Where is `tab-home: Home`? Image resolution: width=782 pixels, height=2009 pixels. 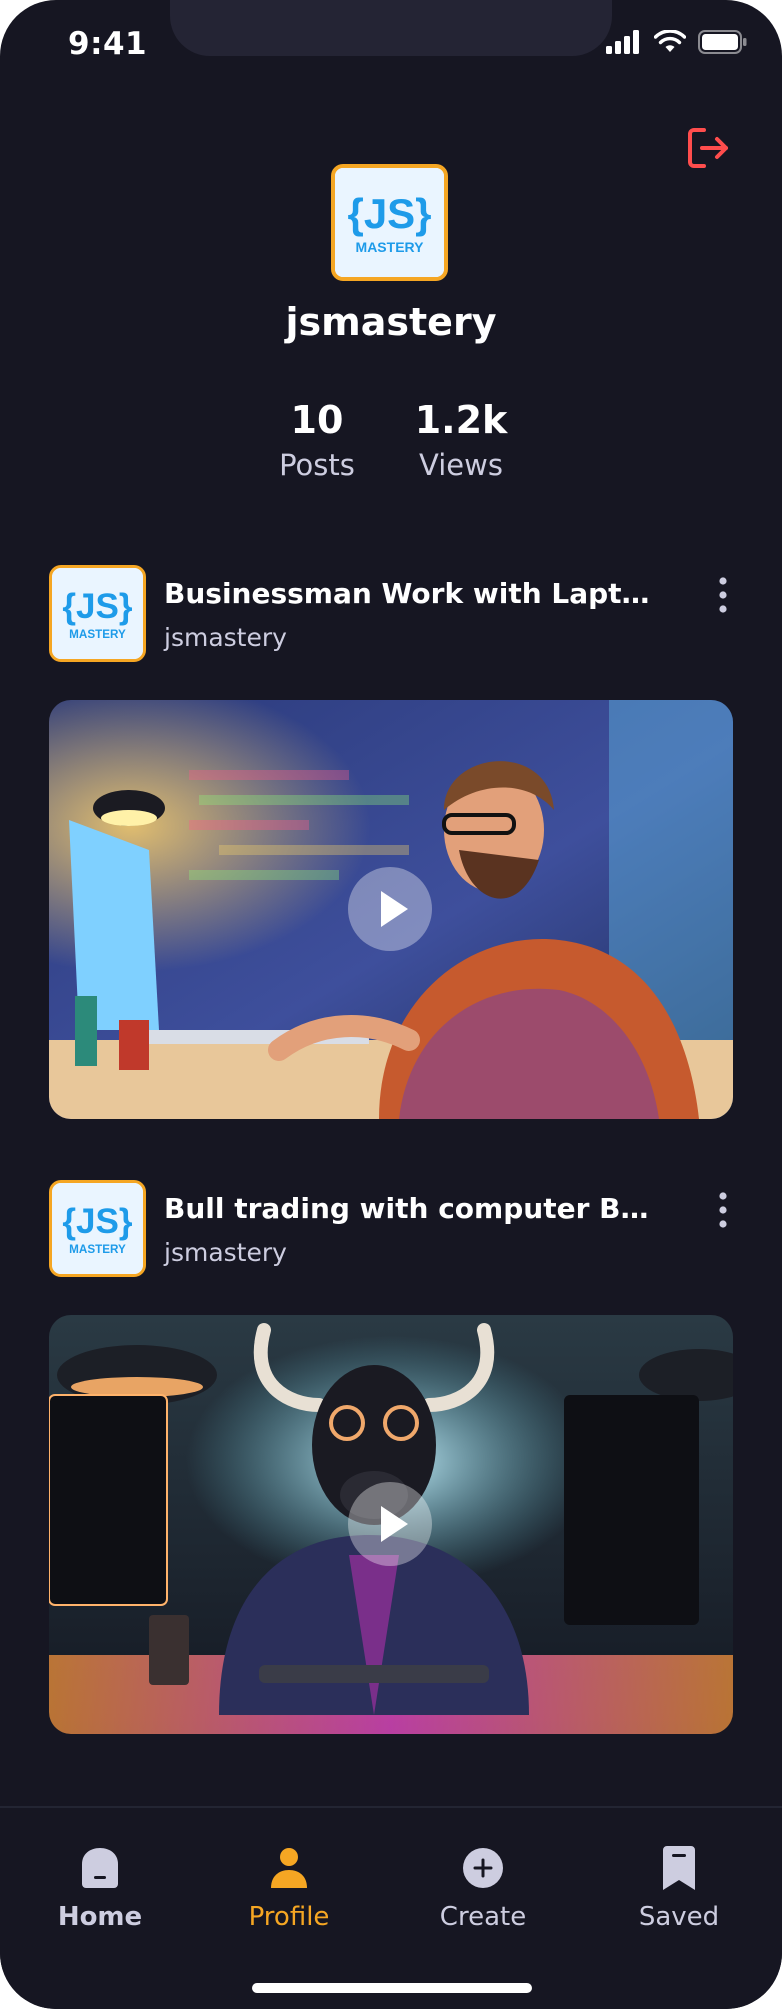 tab-home: Home is located at coordinates (100, 1870).